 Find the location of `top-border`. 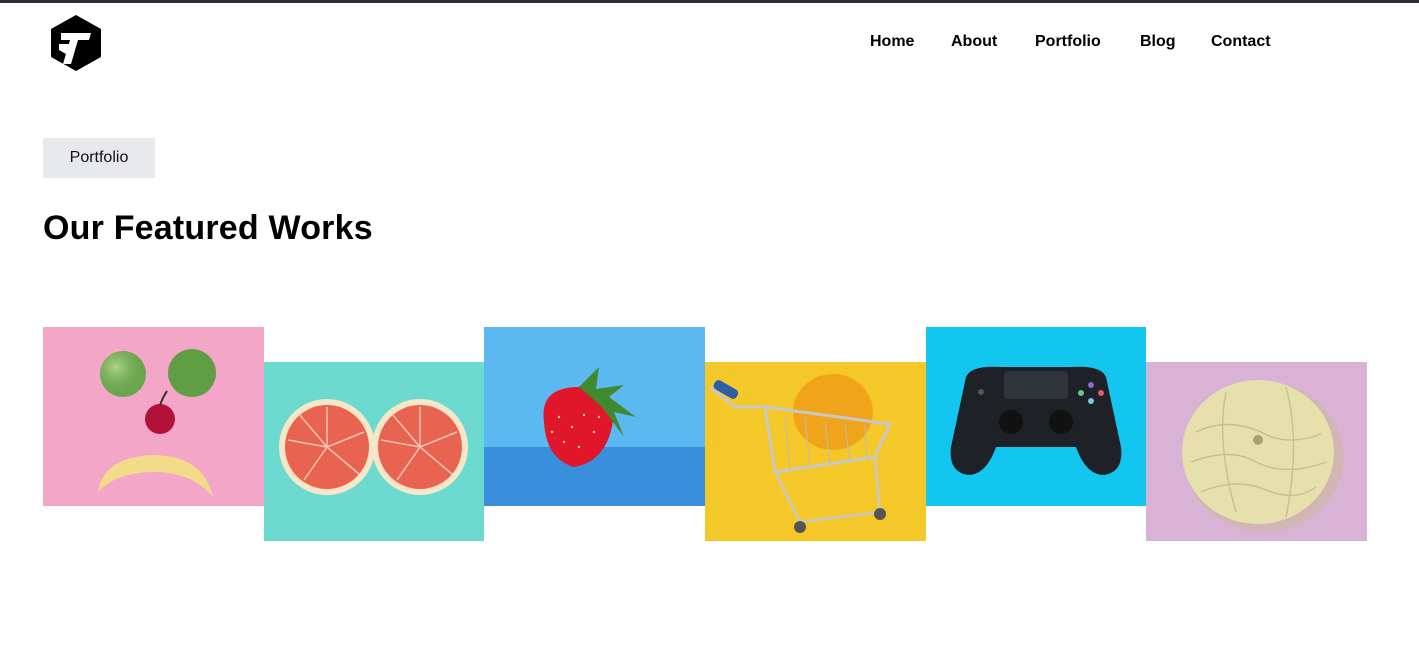

top-border is located at coordinates (709, 1).